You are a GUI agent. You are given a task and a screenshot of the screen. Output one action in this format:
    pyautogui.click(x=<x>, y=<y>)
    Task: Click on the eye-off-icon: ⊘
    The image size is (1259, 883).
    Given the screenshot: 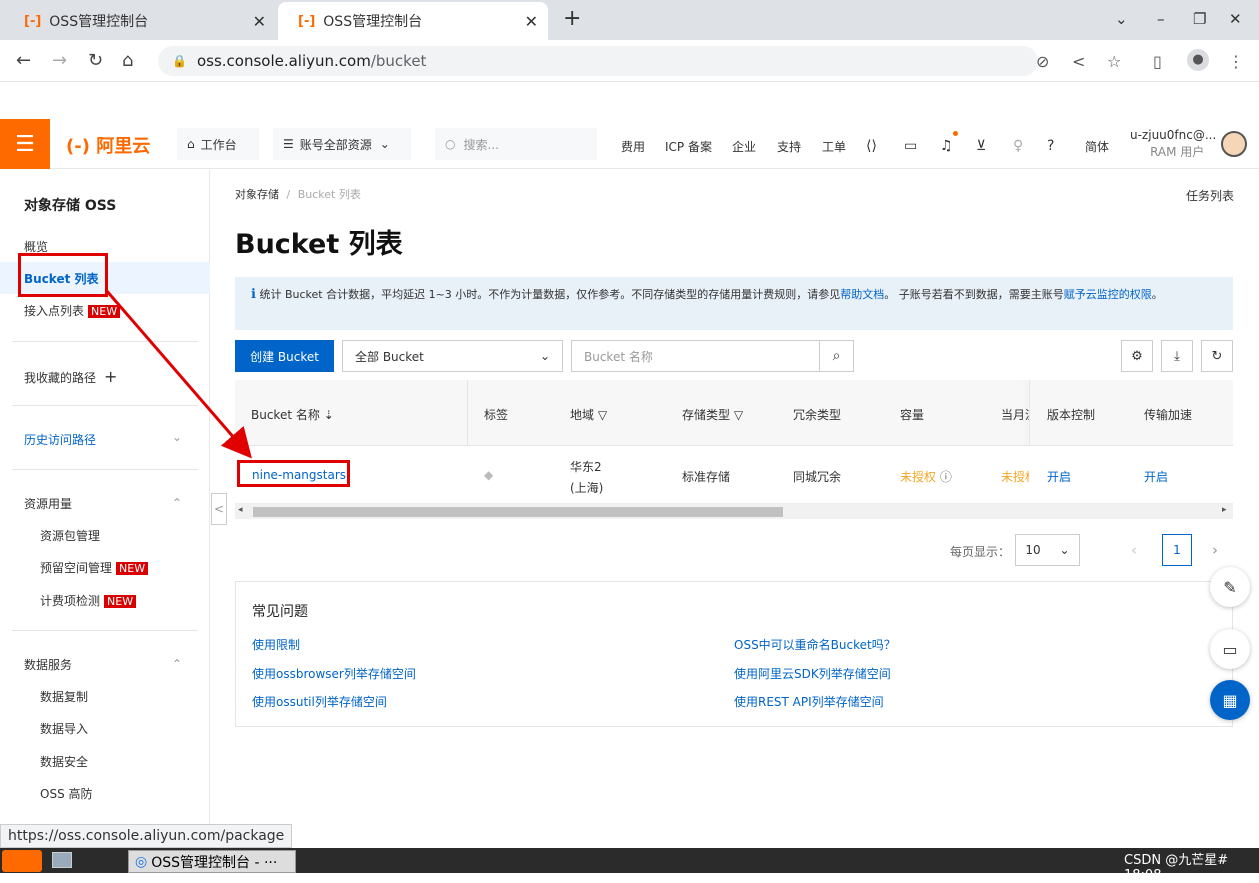 What is the action you would take?
    pyautogui.click(x=1042, y=61)
    